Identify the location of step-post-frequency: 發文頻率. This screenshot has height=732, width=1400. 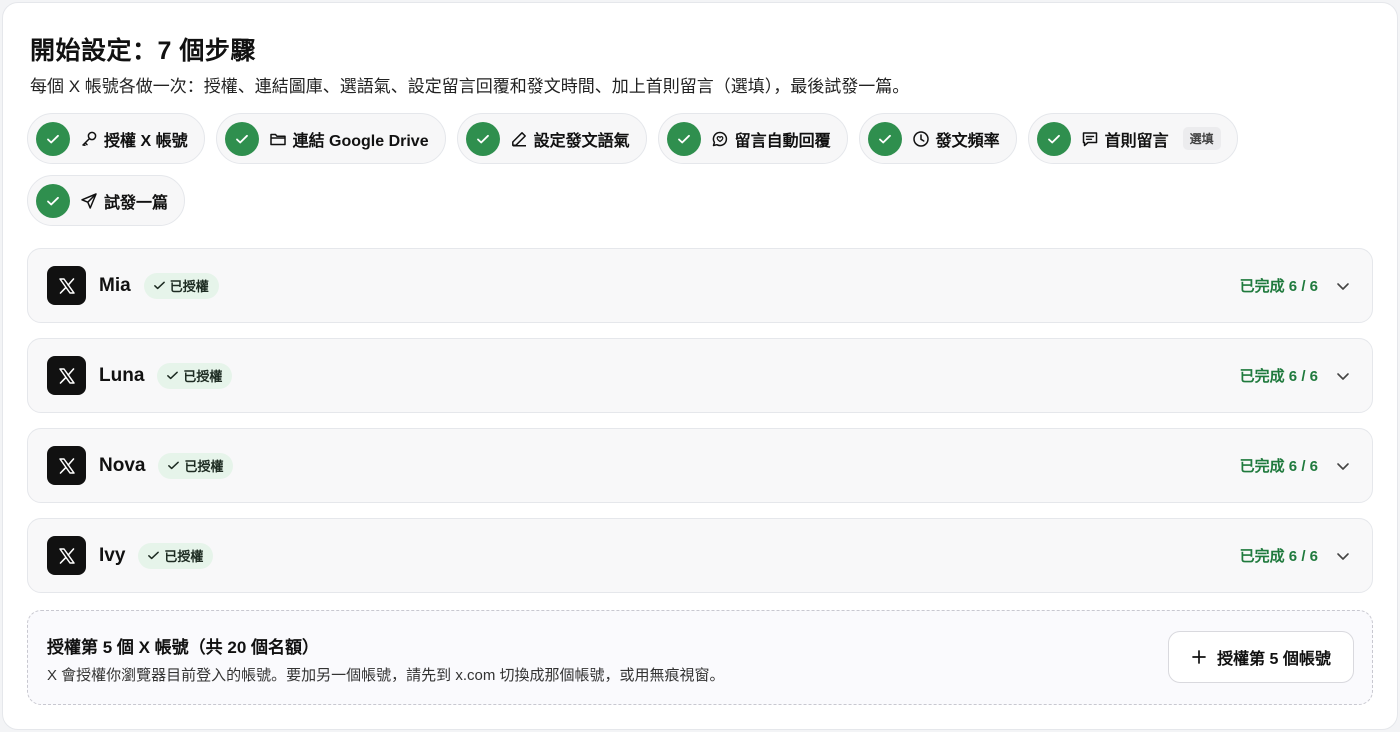
(937, 138).